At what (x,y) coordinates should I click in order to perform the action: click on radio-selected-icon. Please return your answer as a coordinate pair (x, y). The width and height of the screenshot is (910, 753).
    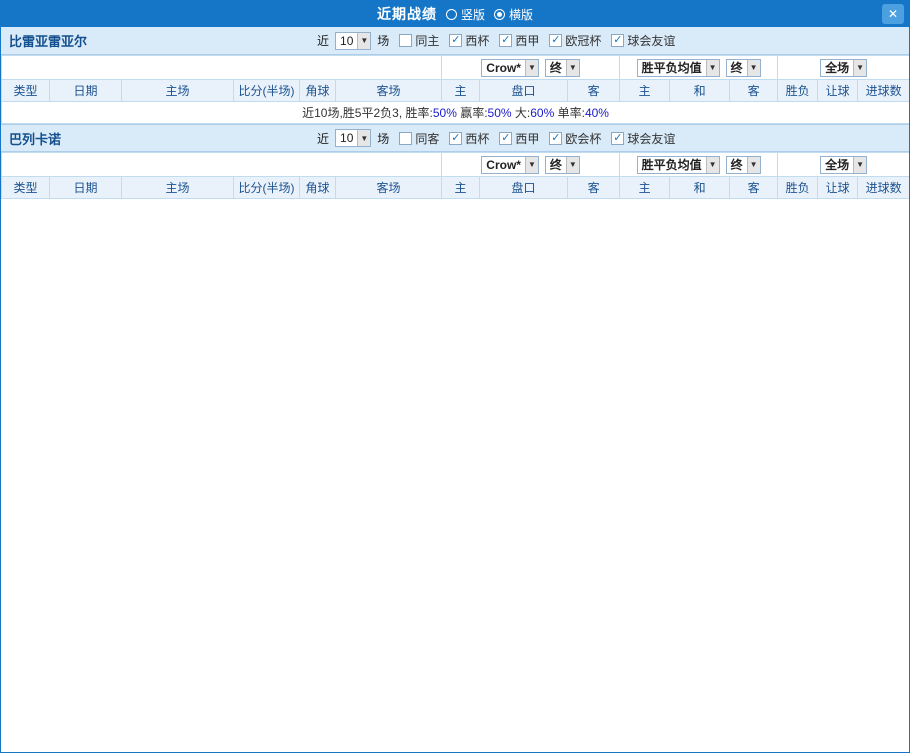
    Looking at the image, I should click on (499, 14).